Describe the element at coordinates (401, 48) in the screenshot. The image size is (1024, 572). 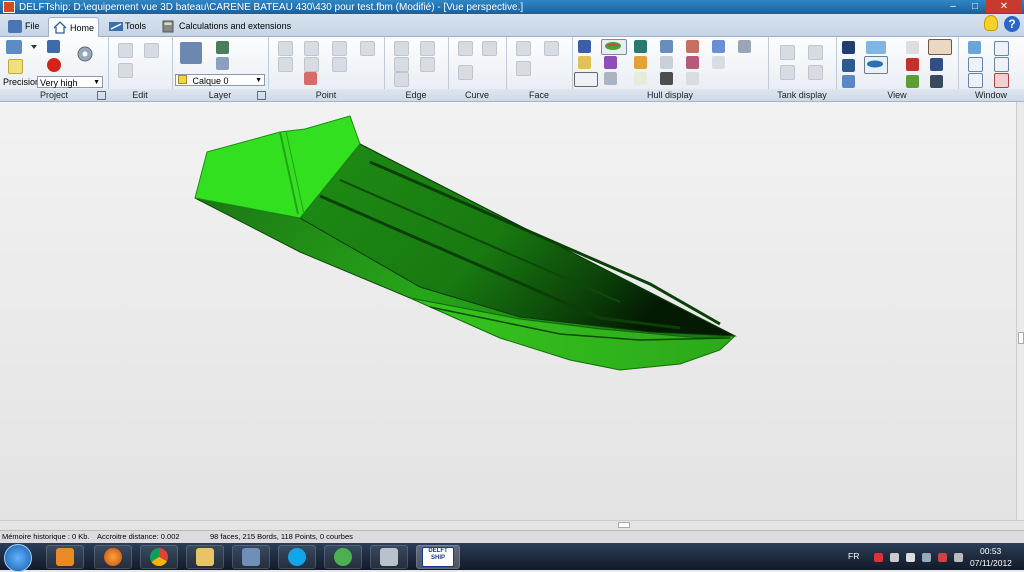
I see `edge-extrude-icon` at that location.